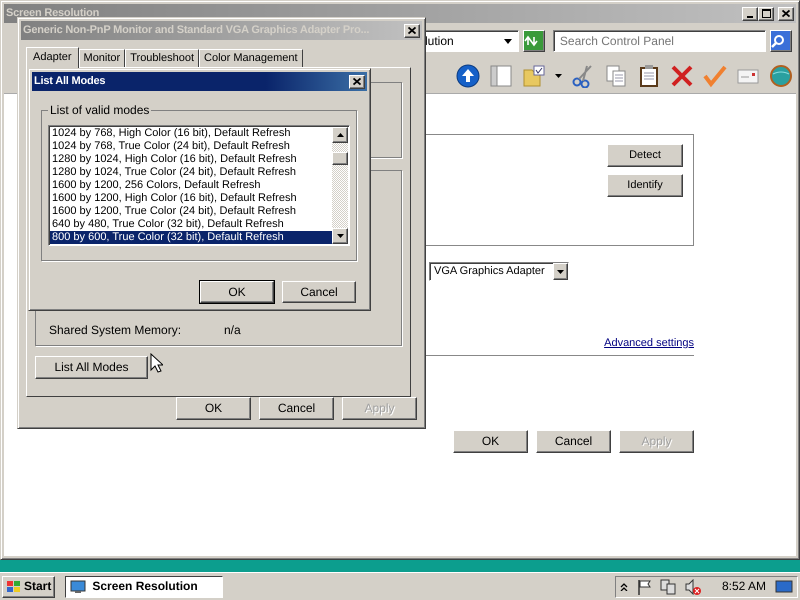  I want to click on clock: 8:52 AM, so click(744, 586).